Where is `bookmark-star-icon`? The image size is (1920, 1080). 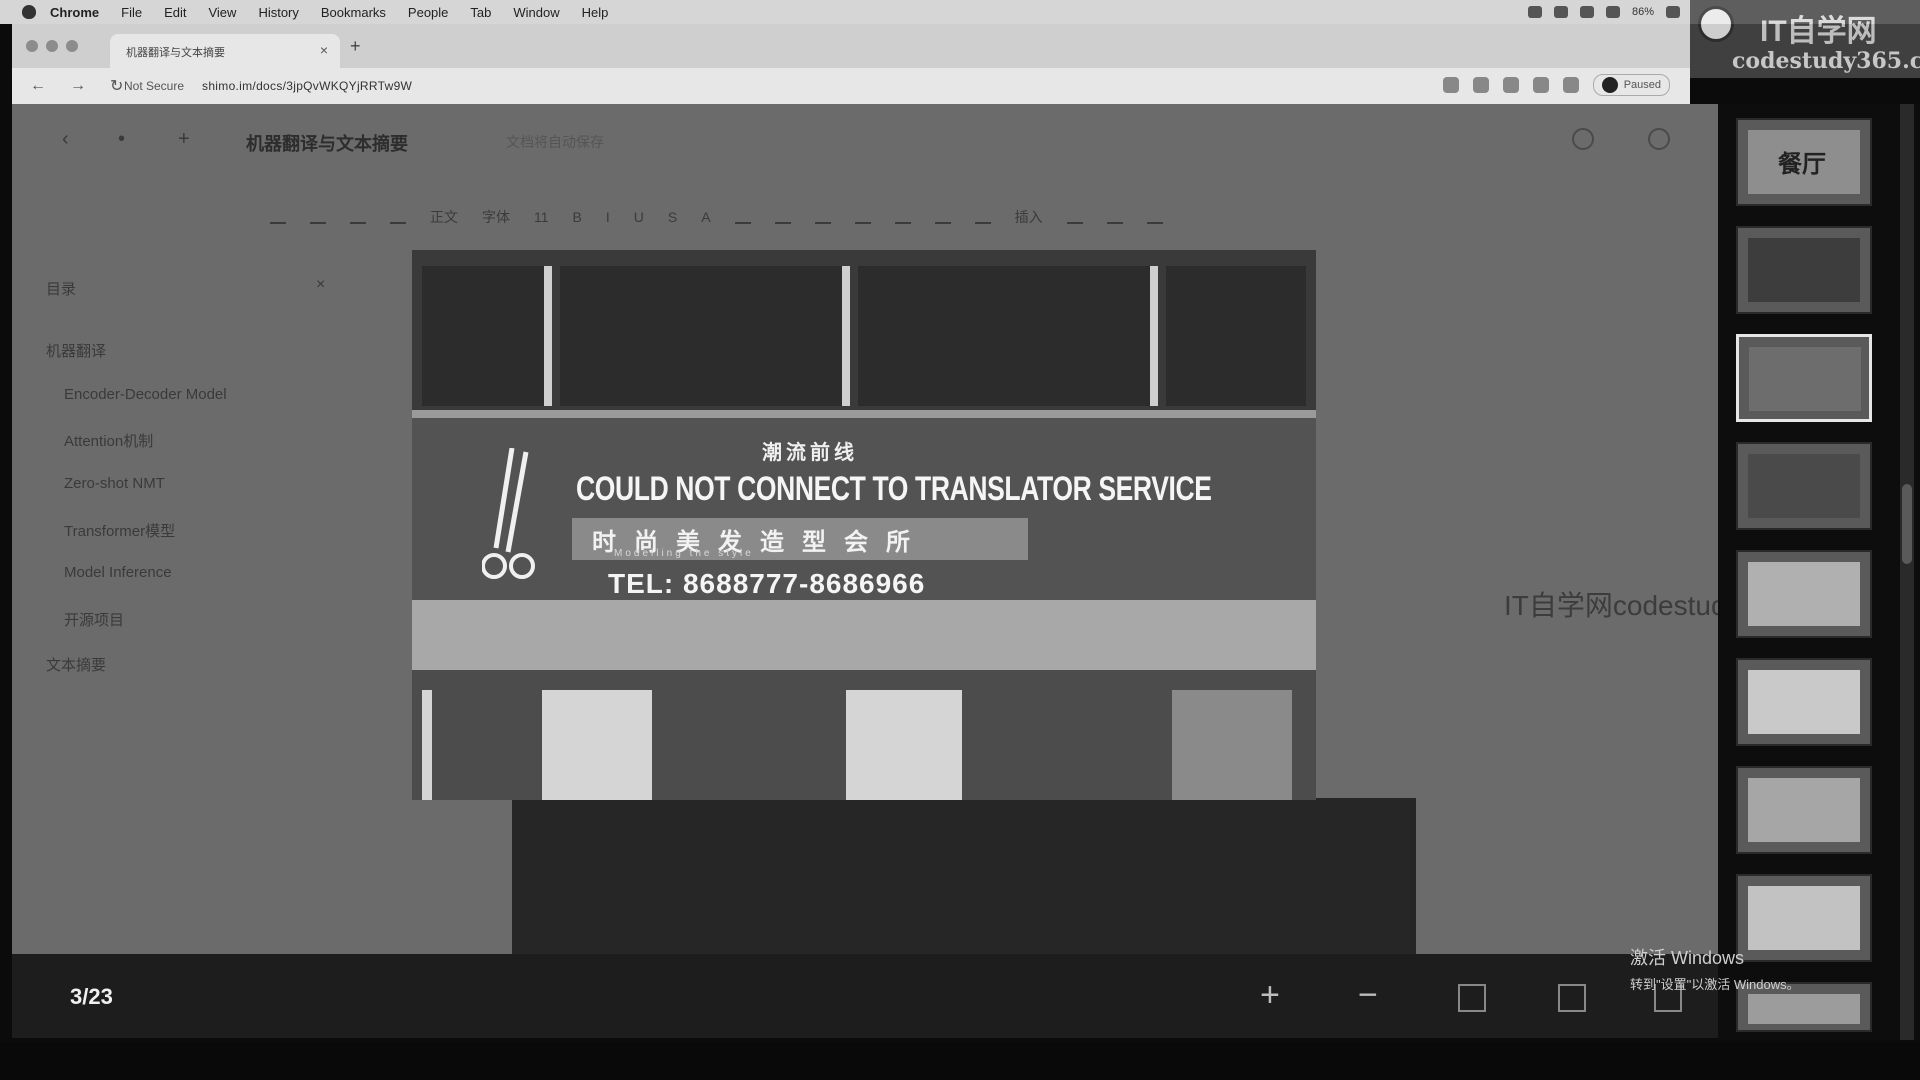 bookmark-star-icon is located at coordinates (1480, 85).